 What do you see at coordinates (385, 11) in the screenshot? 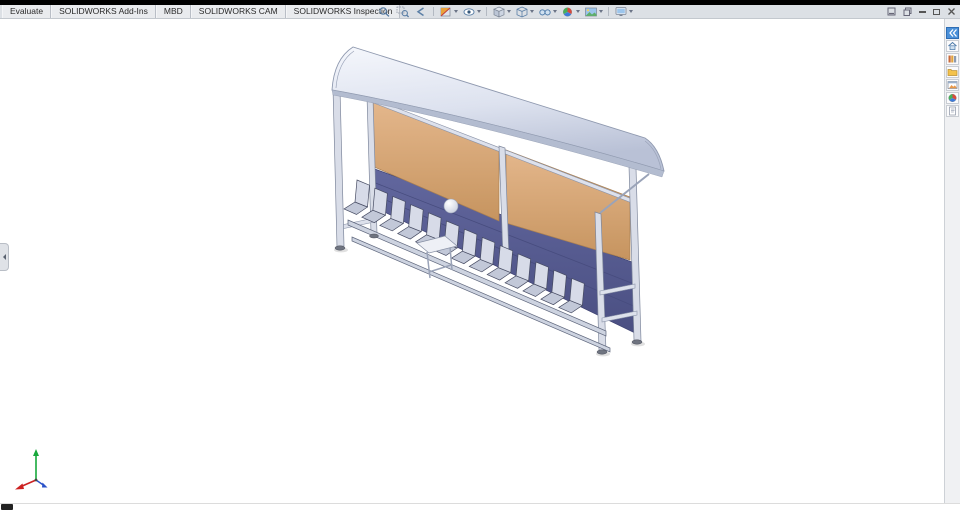
I see `zoom-to-fit-icon` at bounding box center [385, 11].